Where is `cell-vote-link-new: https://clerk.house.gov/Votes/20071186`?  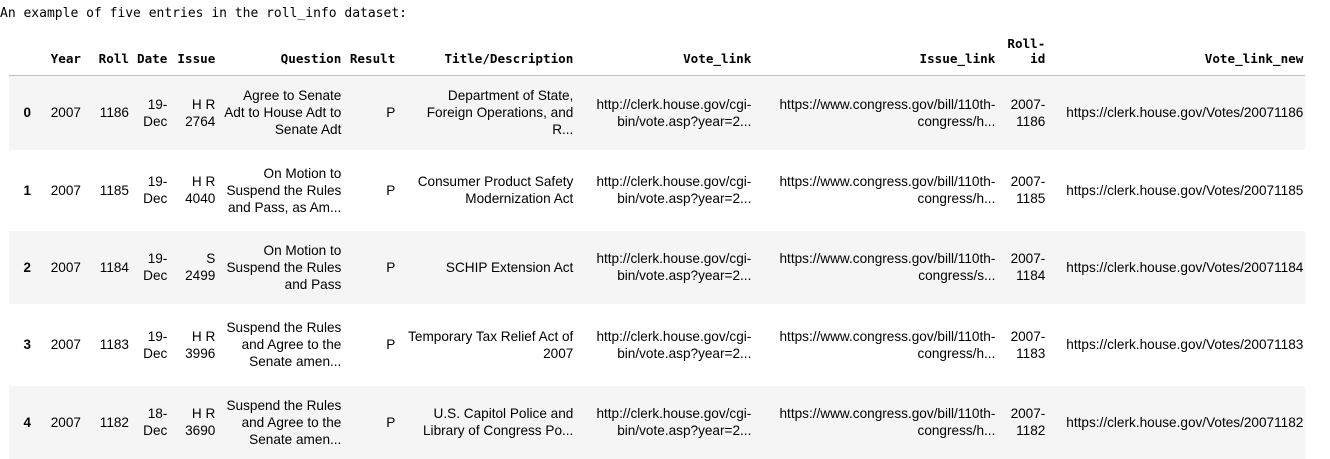
cell-vote-link-new: https://clerk.house.gov/Votes/20071186 is located at coordinates (1185, 113).